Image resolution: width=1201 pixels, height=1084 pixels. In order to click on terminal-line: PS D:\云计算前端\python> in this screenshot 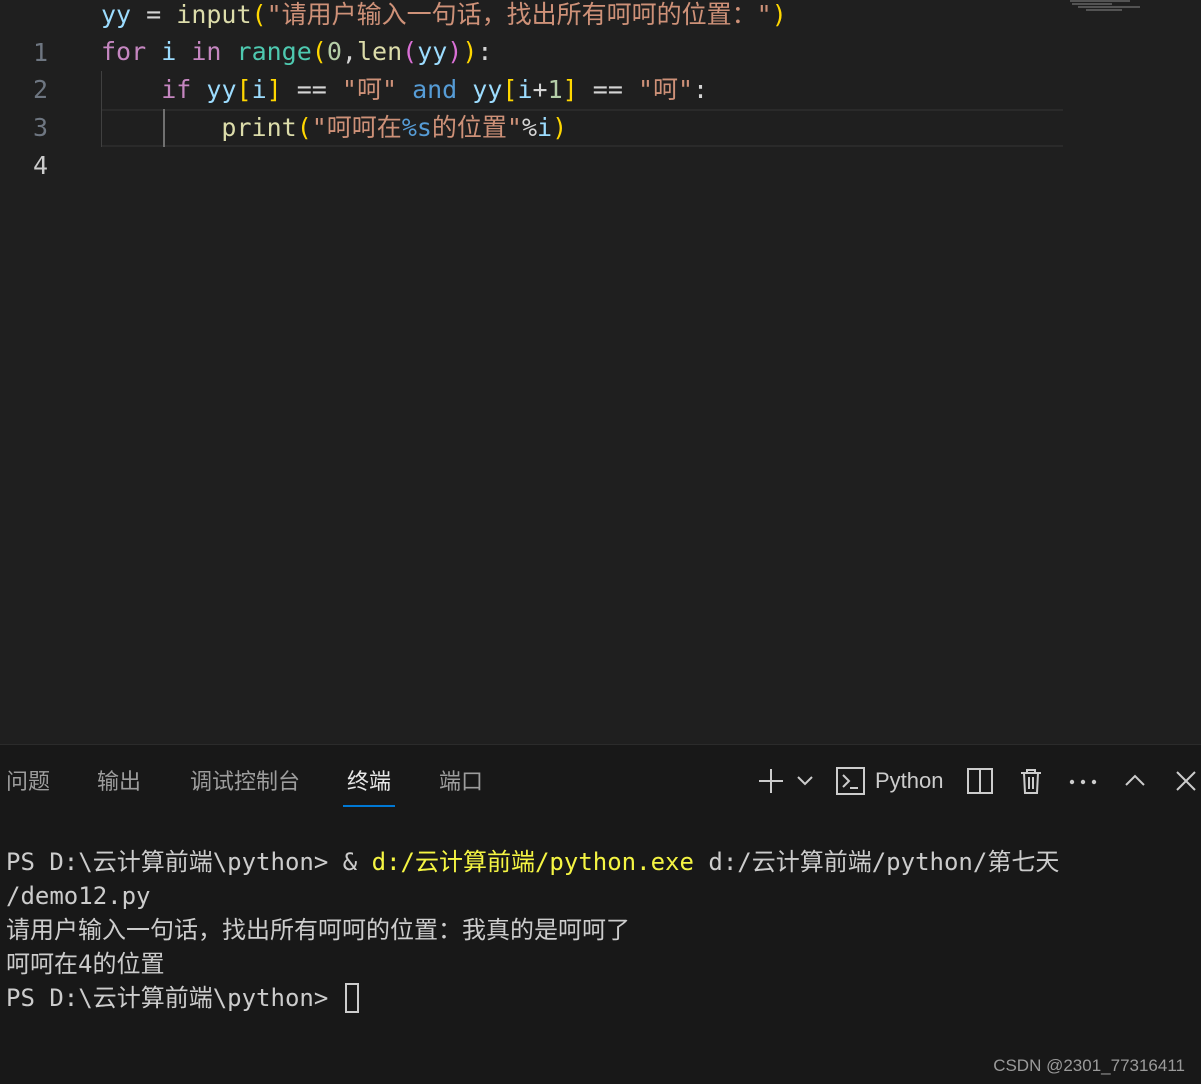, I will do `click(182, 998)`.